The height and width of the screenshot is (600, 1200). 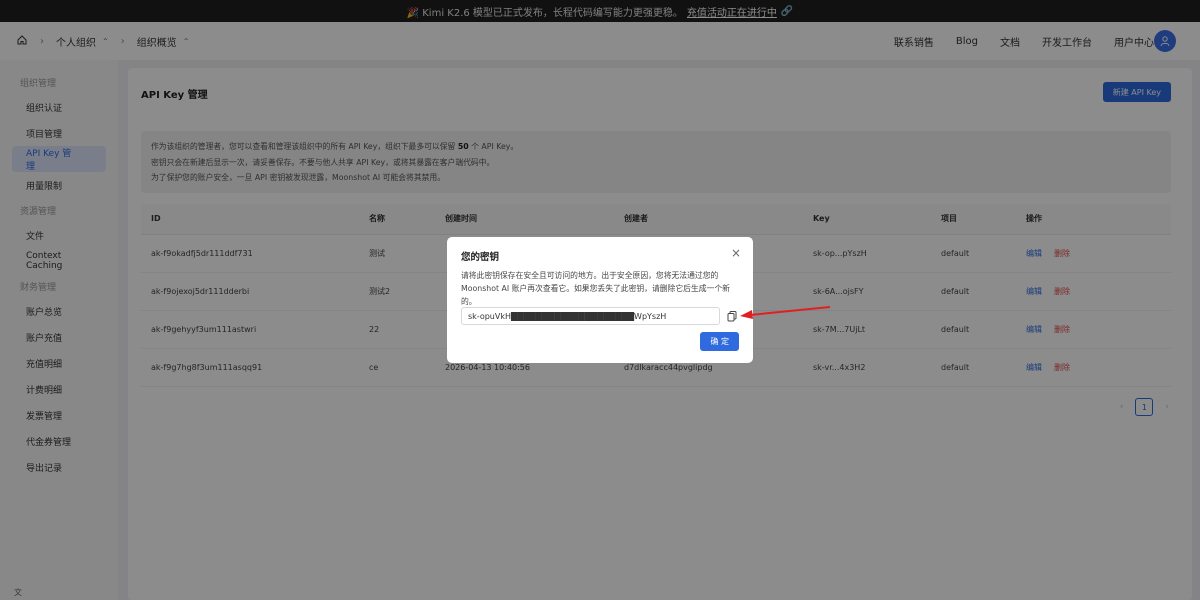 I want to click on confirm-button: 确 定, so click(x=719, y=341).